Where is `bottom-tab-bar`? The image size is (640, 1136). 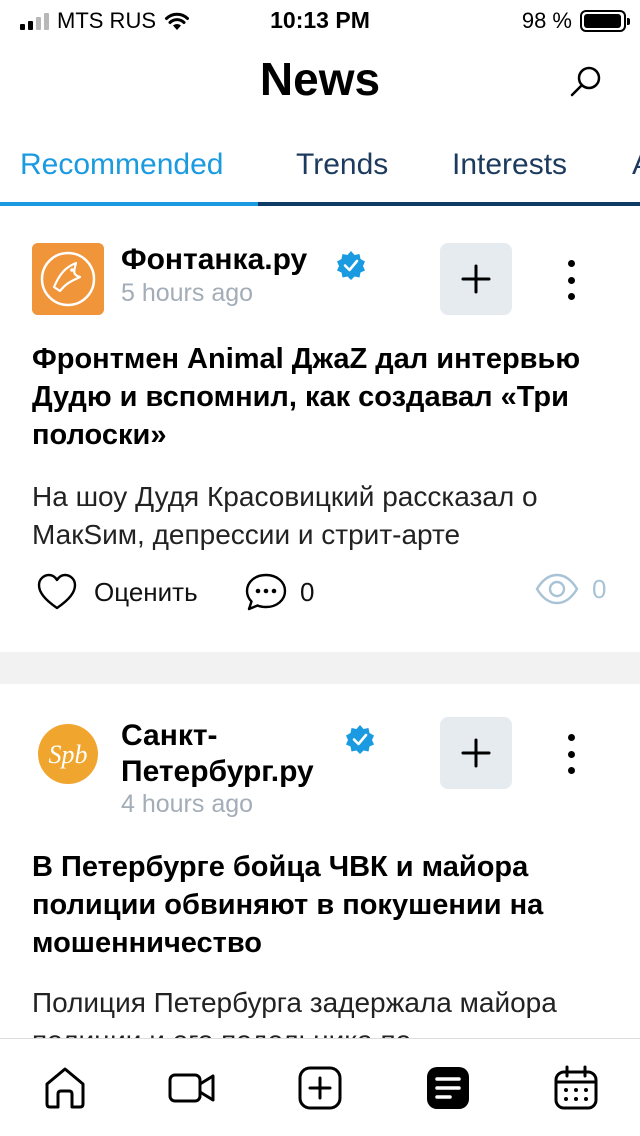
bottom-tab-bar is located at coordinates (320, 1087).